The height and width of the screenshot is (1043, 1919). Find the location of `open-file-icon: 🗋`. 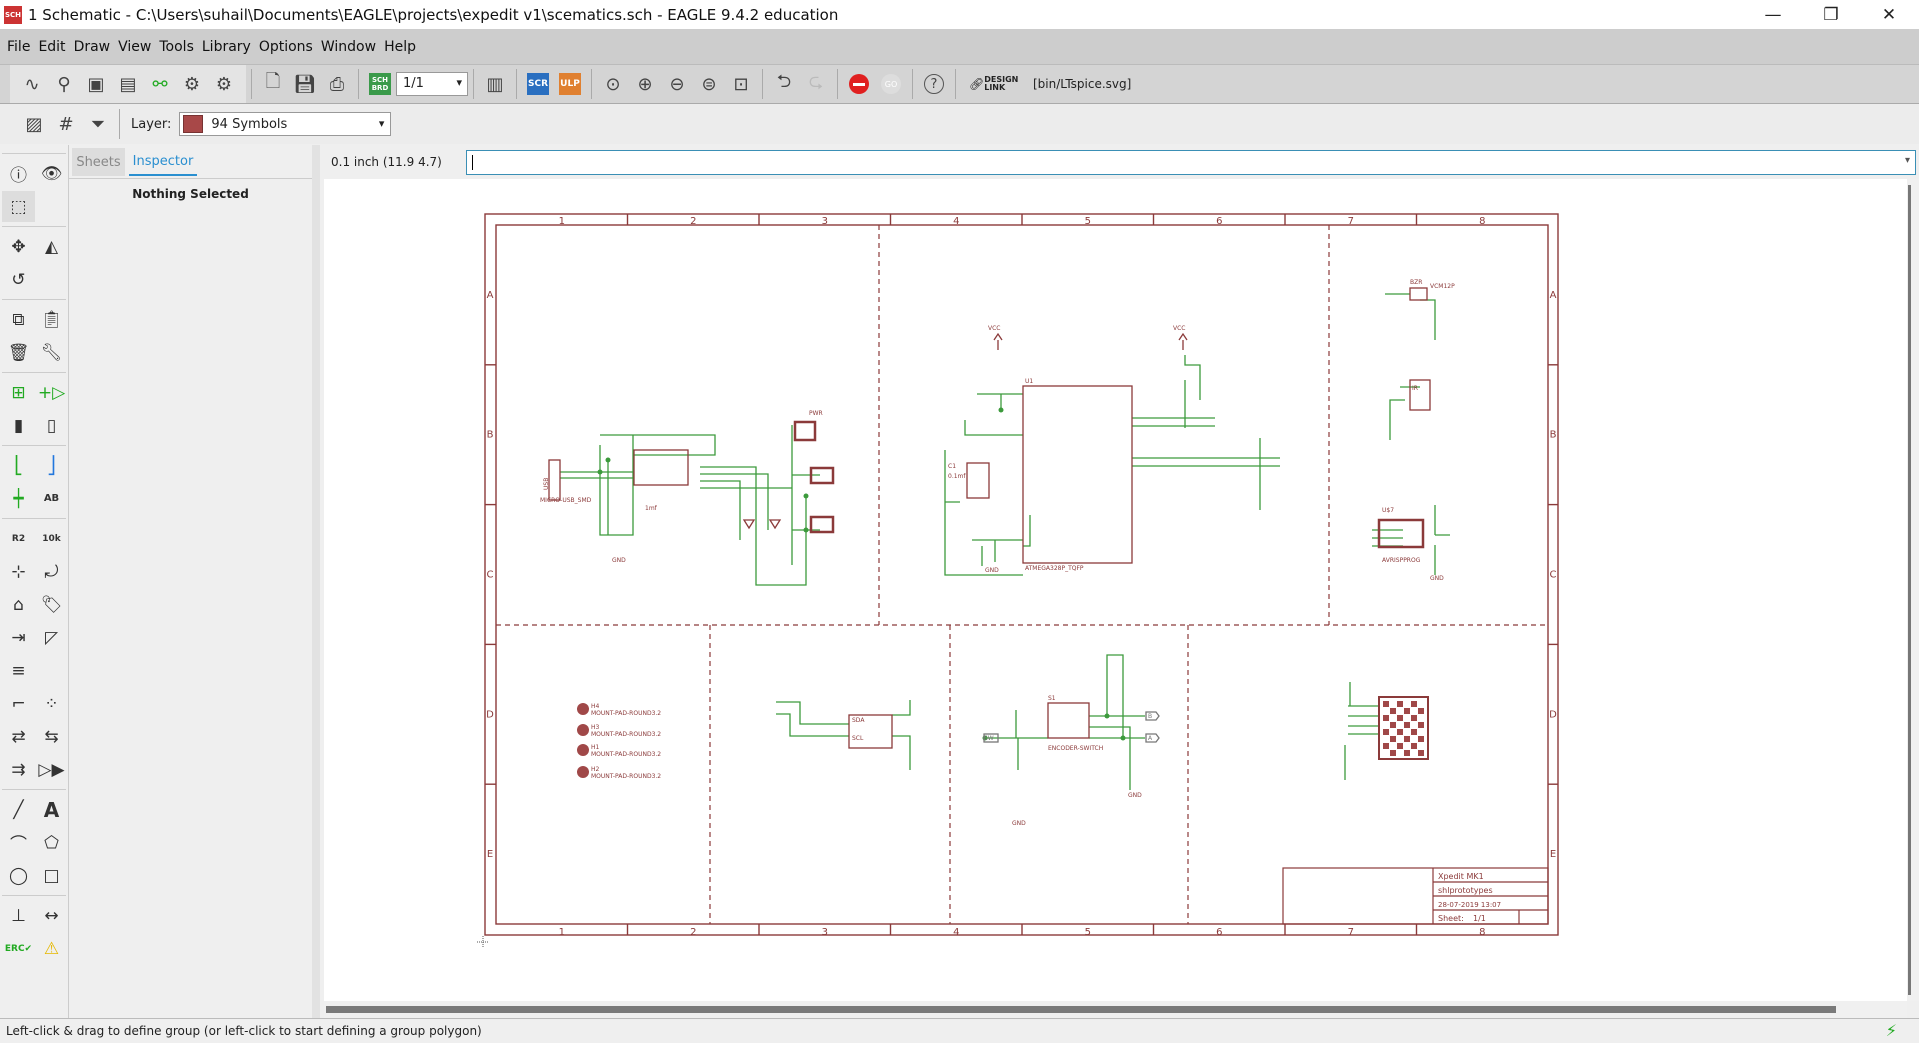

open-file-icon: 🗋 is located at coordinates (273, 84).